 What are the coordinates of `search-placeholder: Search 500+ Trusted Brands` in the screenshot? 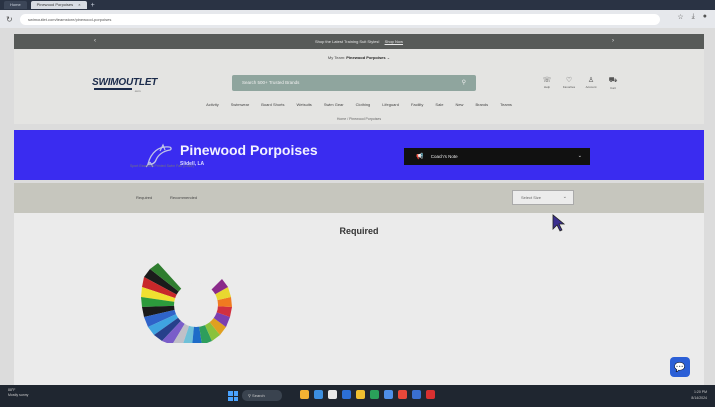 It's located at (271, 82).